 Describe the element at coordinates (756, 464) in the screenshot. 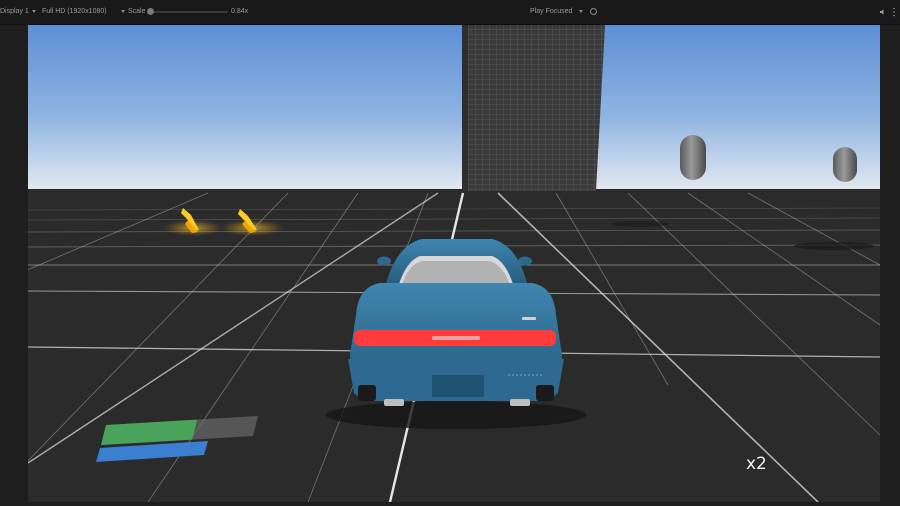

I see `score-multiplier-label: x2` at that location.